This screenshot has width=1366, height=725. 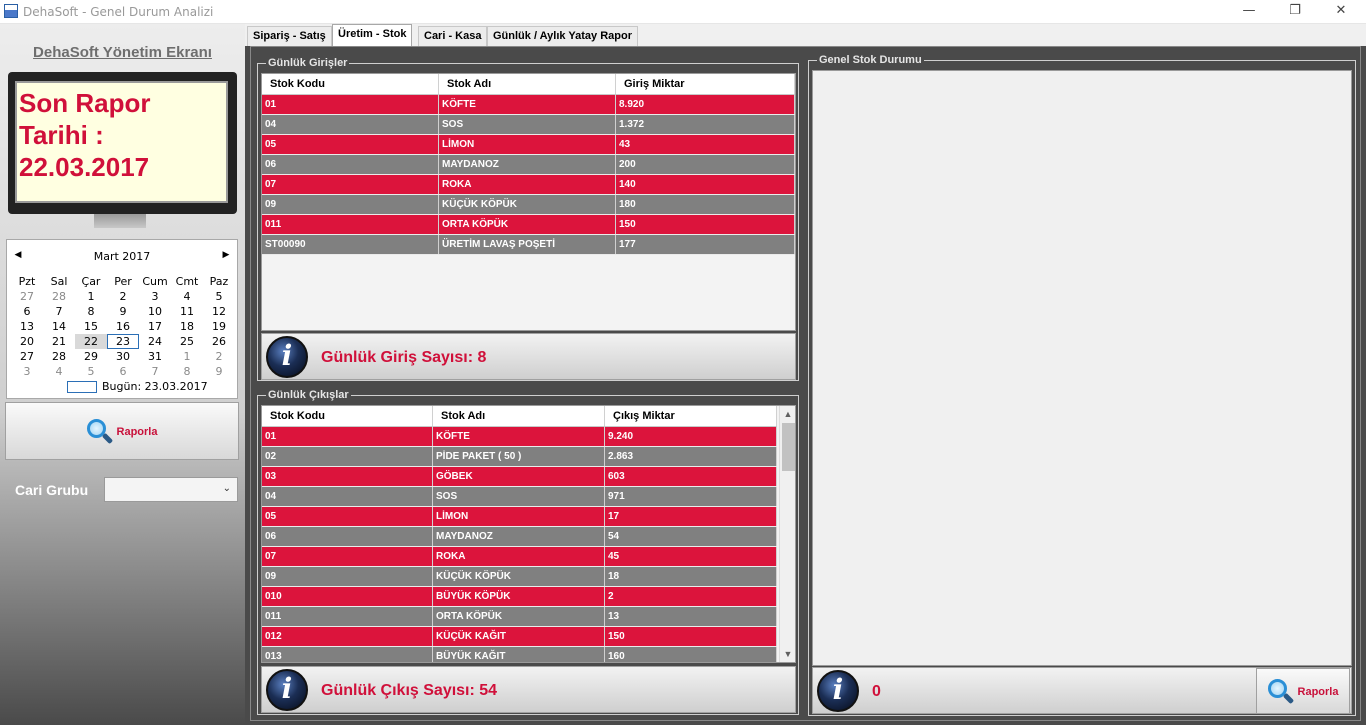 I want to click on table-row: 05 LİMON 43, so click(x=528, y=145).